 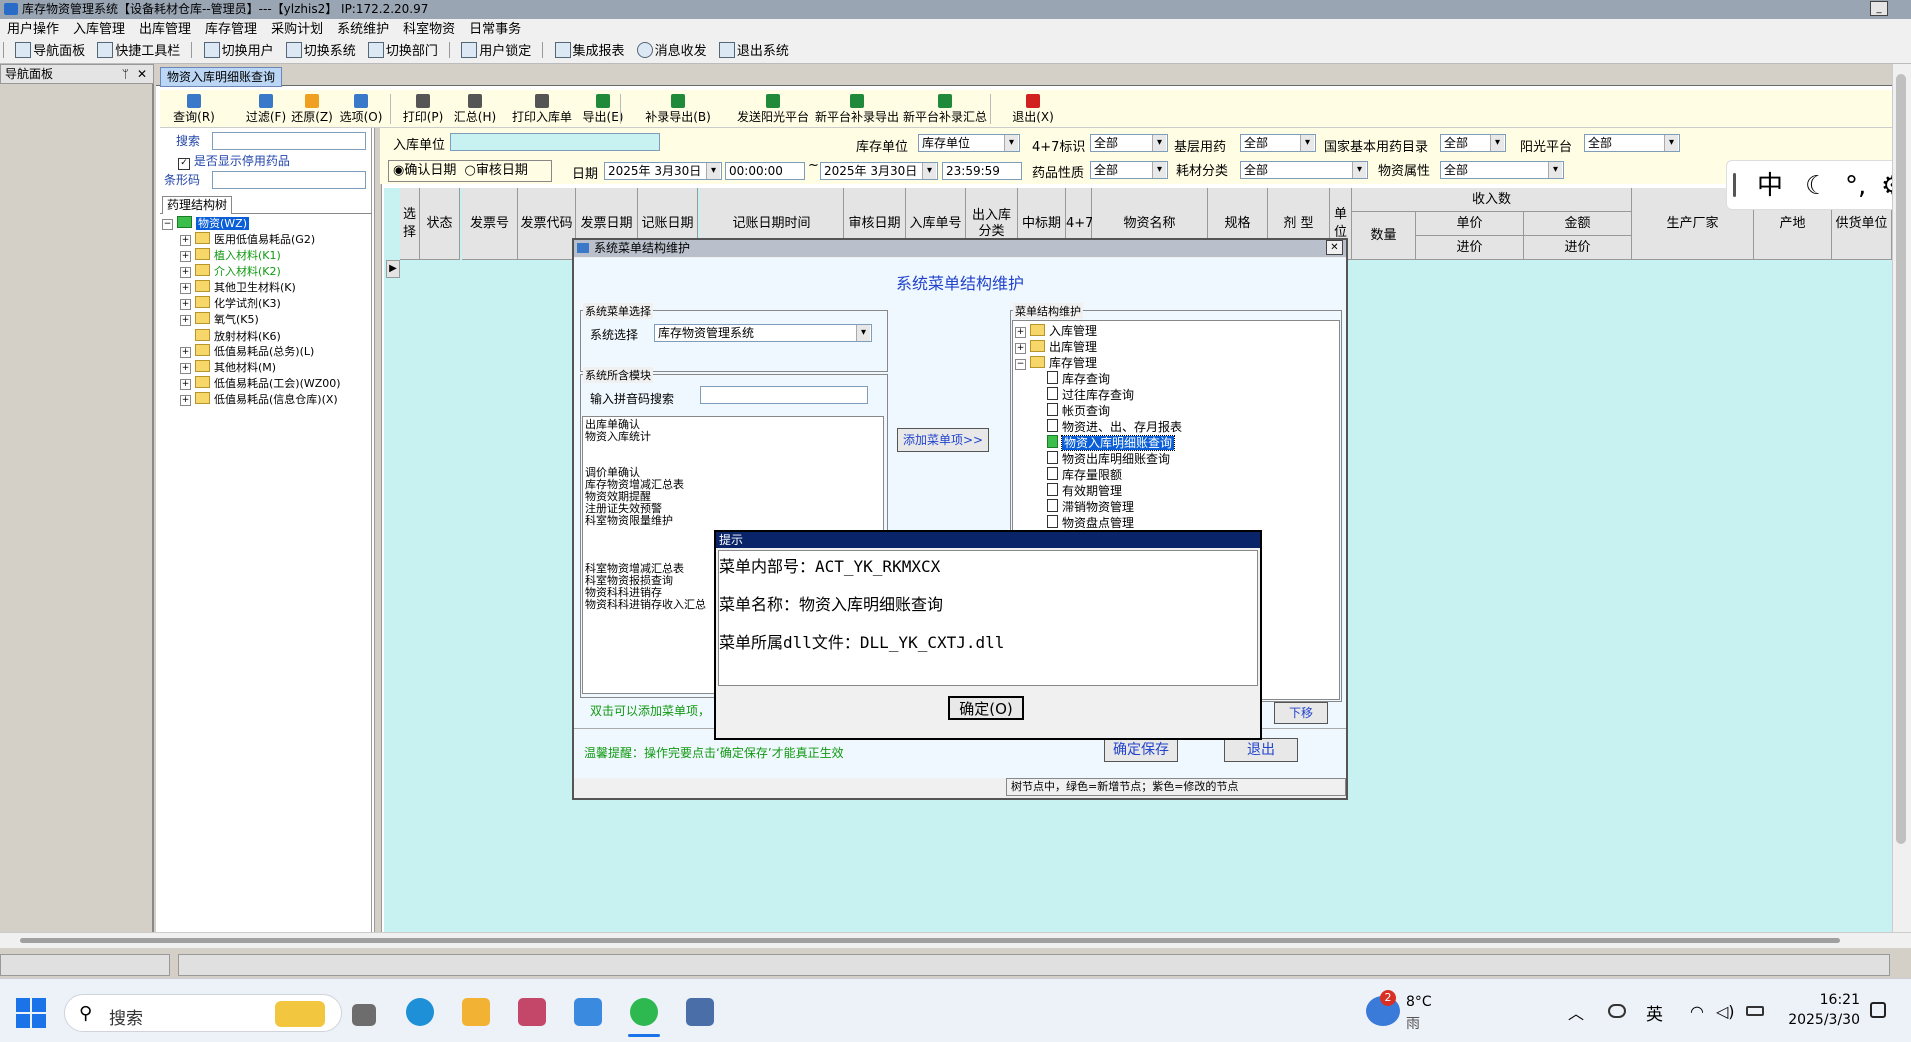 I want to click on horizontal-scrollbar, so click(x=955, y=940).